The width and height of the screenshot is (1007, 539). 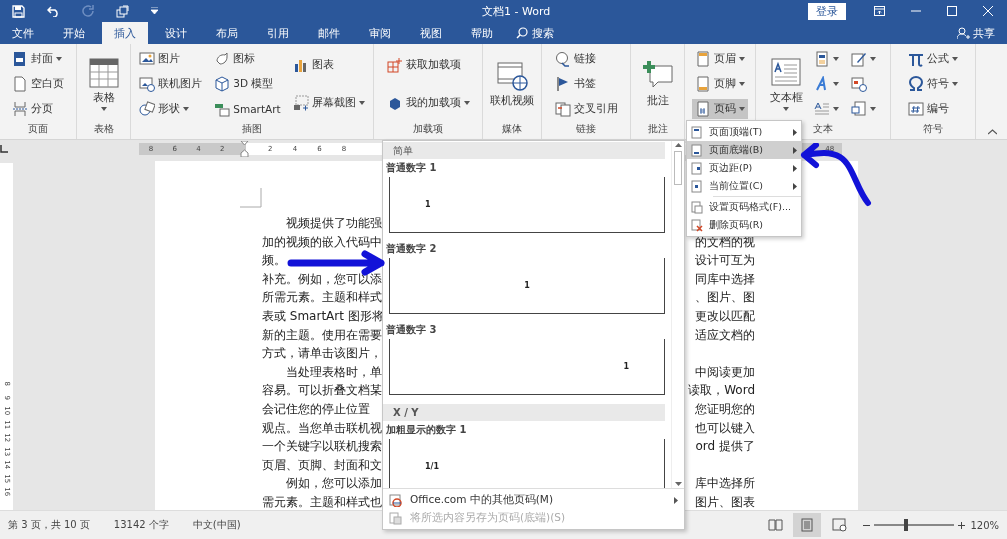 What do you see at coordinates (933, 58) in the screenshot?
I see `ribbon-button: 公式` at bounding box center [933, 58].